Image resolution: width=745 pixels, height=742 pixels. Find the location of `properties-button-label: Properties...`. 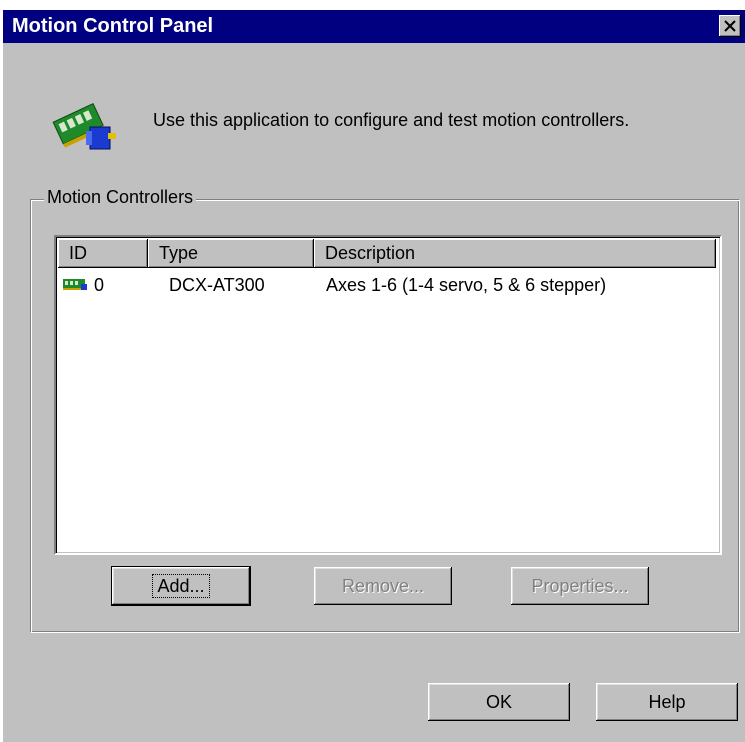

properties-button-label: Properties... is located at coordinates (580, 586).